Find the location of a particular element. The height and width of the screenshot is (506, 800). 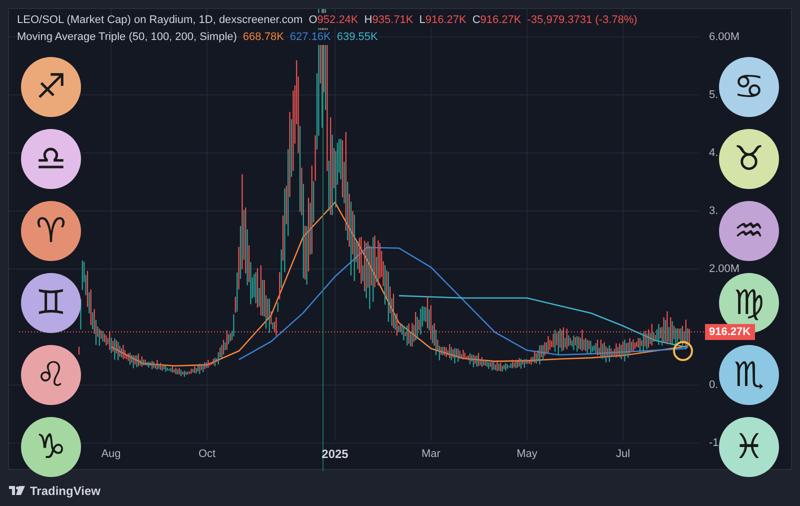

price-tick: 3. is located at coordinates (713, 211).